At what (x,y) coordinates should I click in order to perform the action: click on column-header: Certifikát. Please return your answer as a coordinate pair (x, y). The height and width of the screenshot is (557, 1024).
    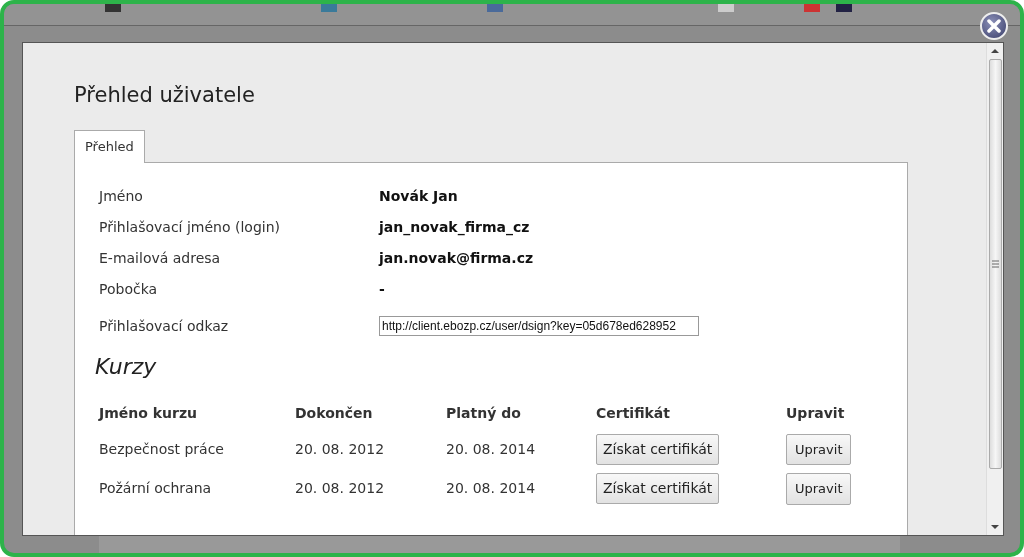
    Looking at the image, I should click on (633, 413).